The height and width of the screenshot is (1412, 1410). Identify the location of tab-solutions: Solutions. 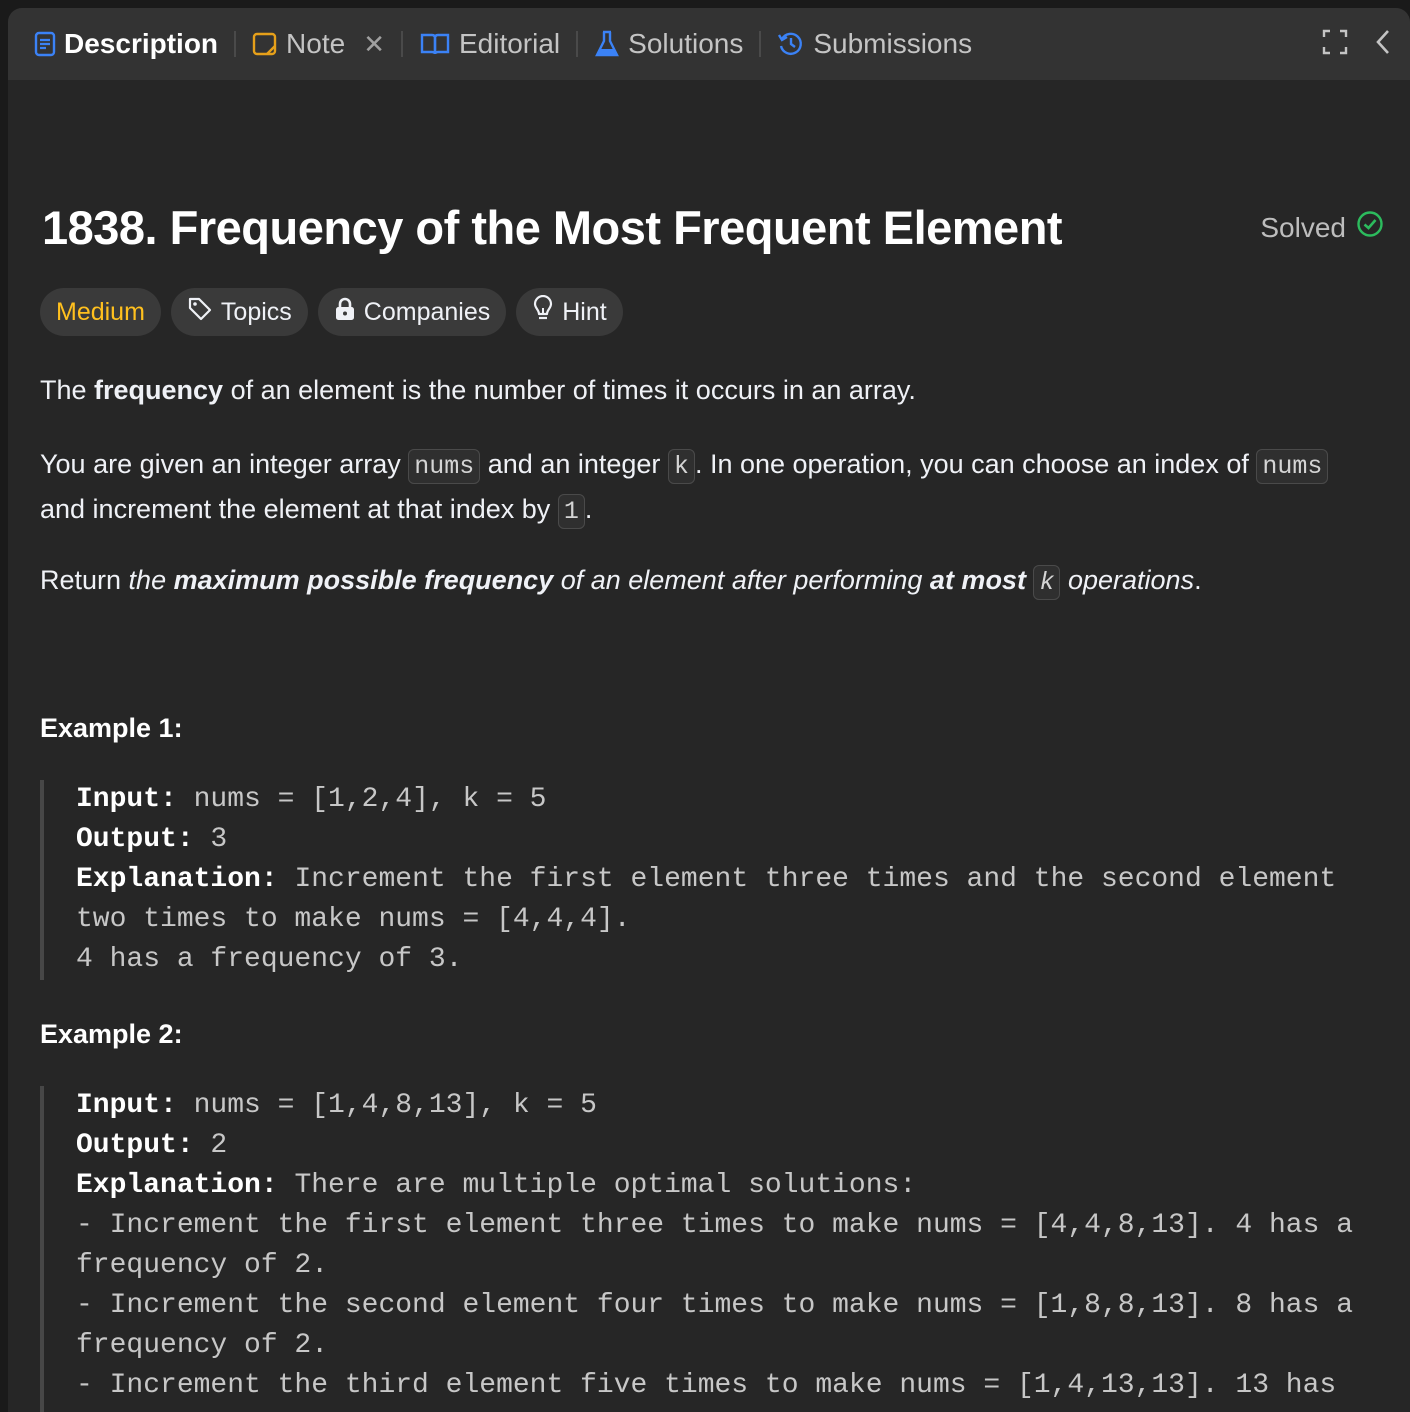
(668, 44).